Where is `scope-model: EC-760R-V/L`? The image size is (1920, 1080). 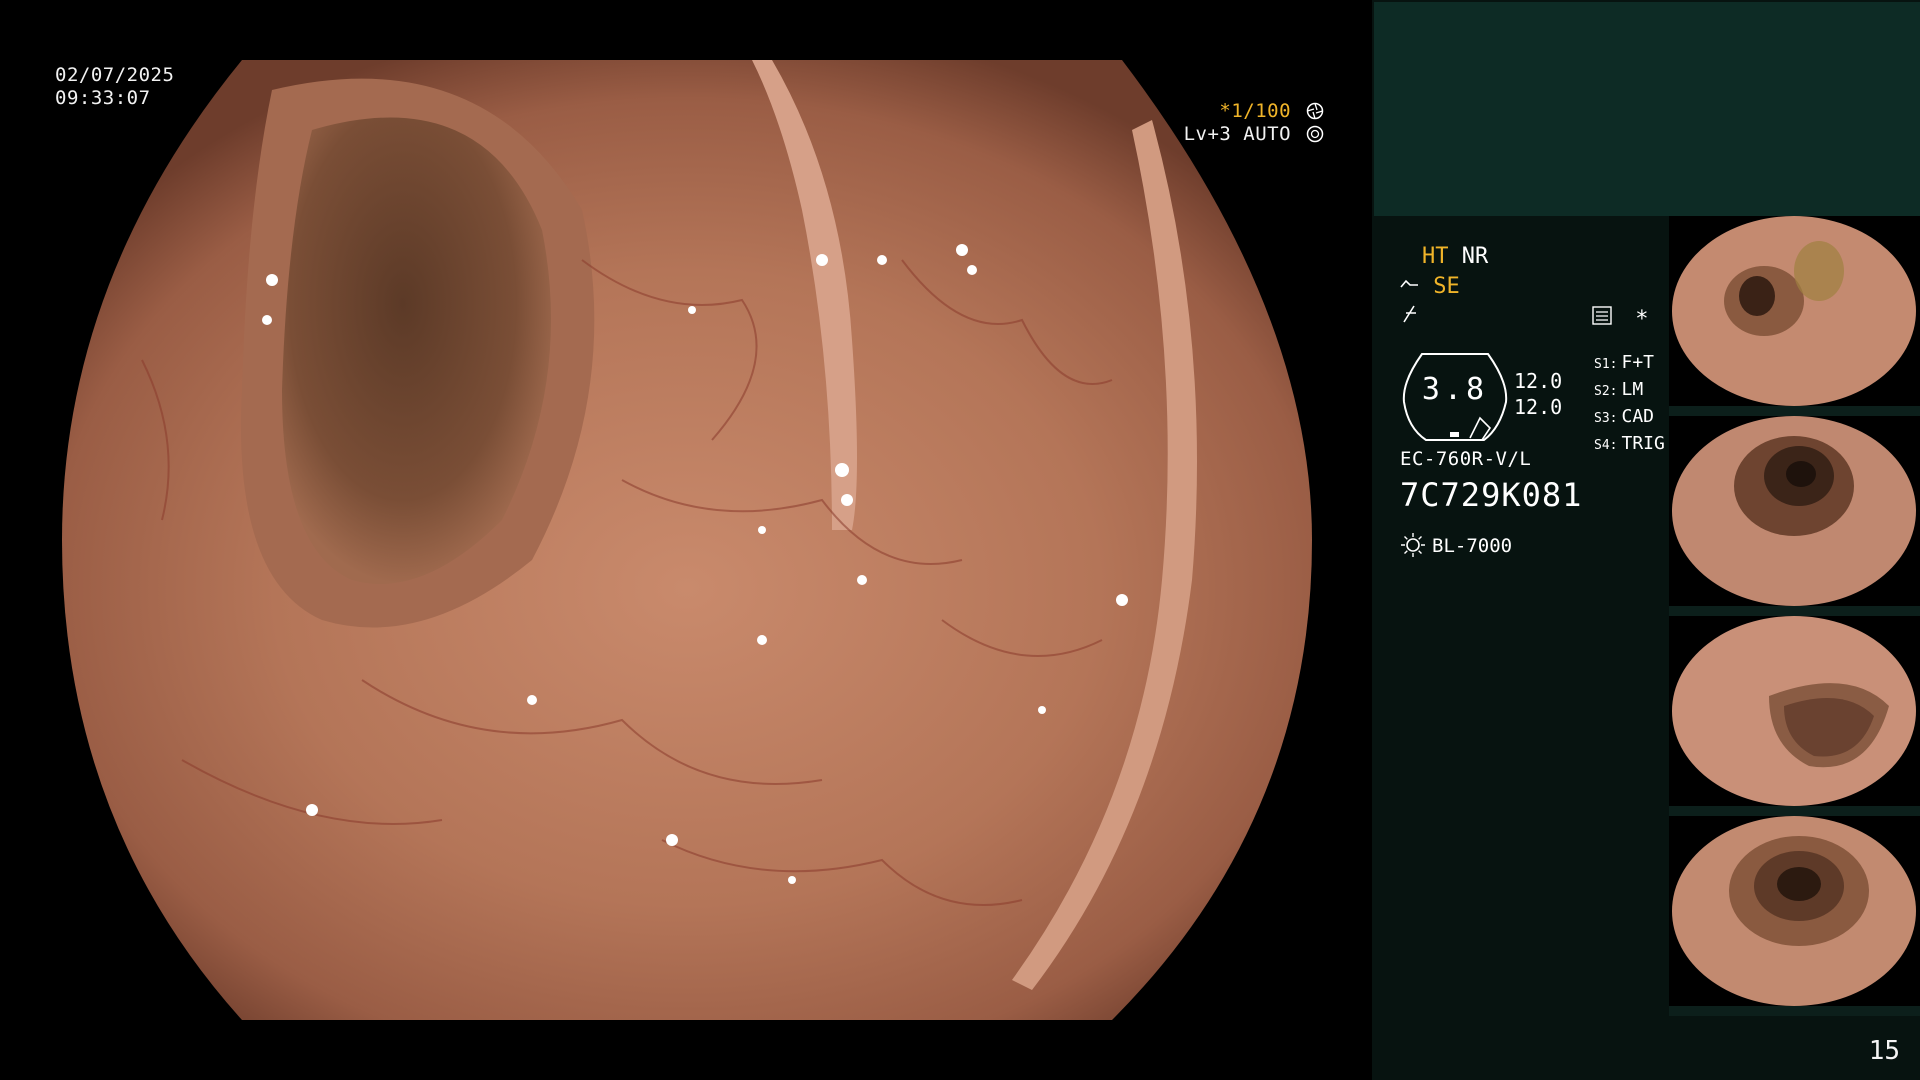
scope-model: EC-760R-V/L is located at coordinates (1466, 459).